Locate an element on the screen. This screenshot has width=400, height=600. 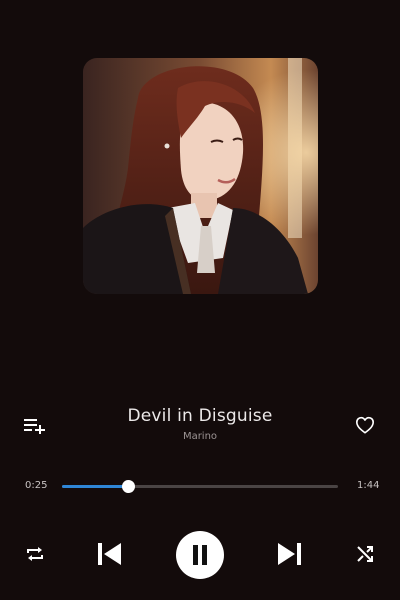
pause-icon is located at coordinates (200, 555).